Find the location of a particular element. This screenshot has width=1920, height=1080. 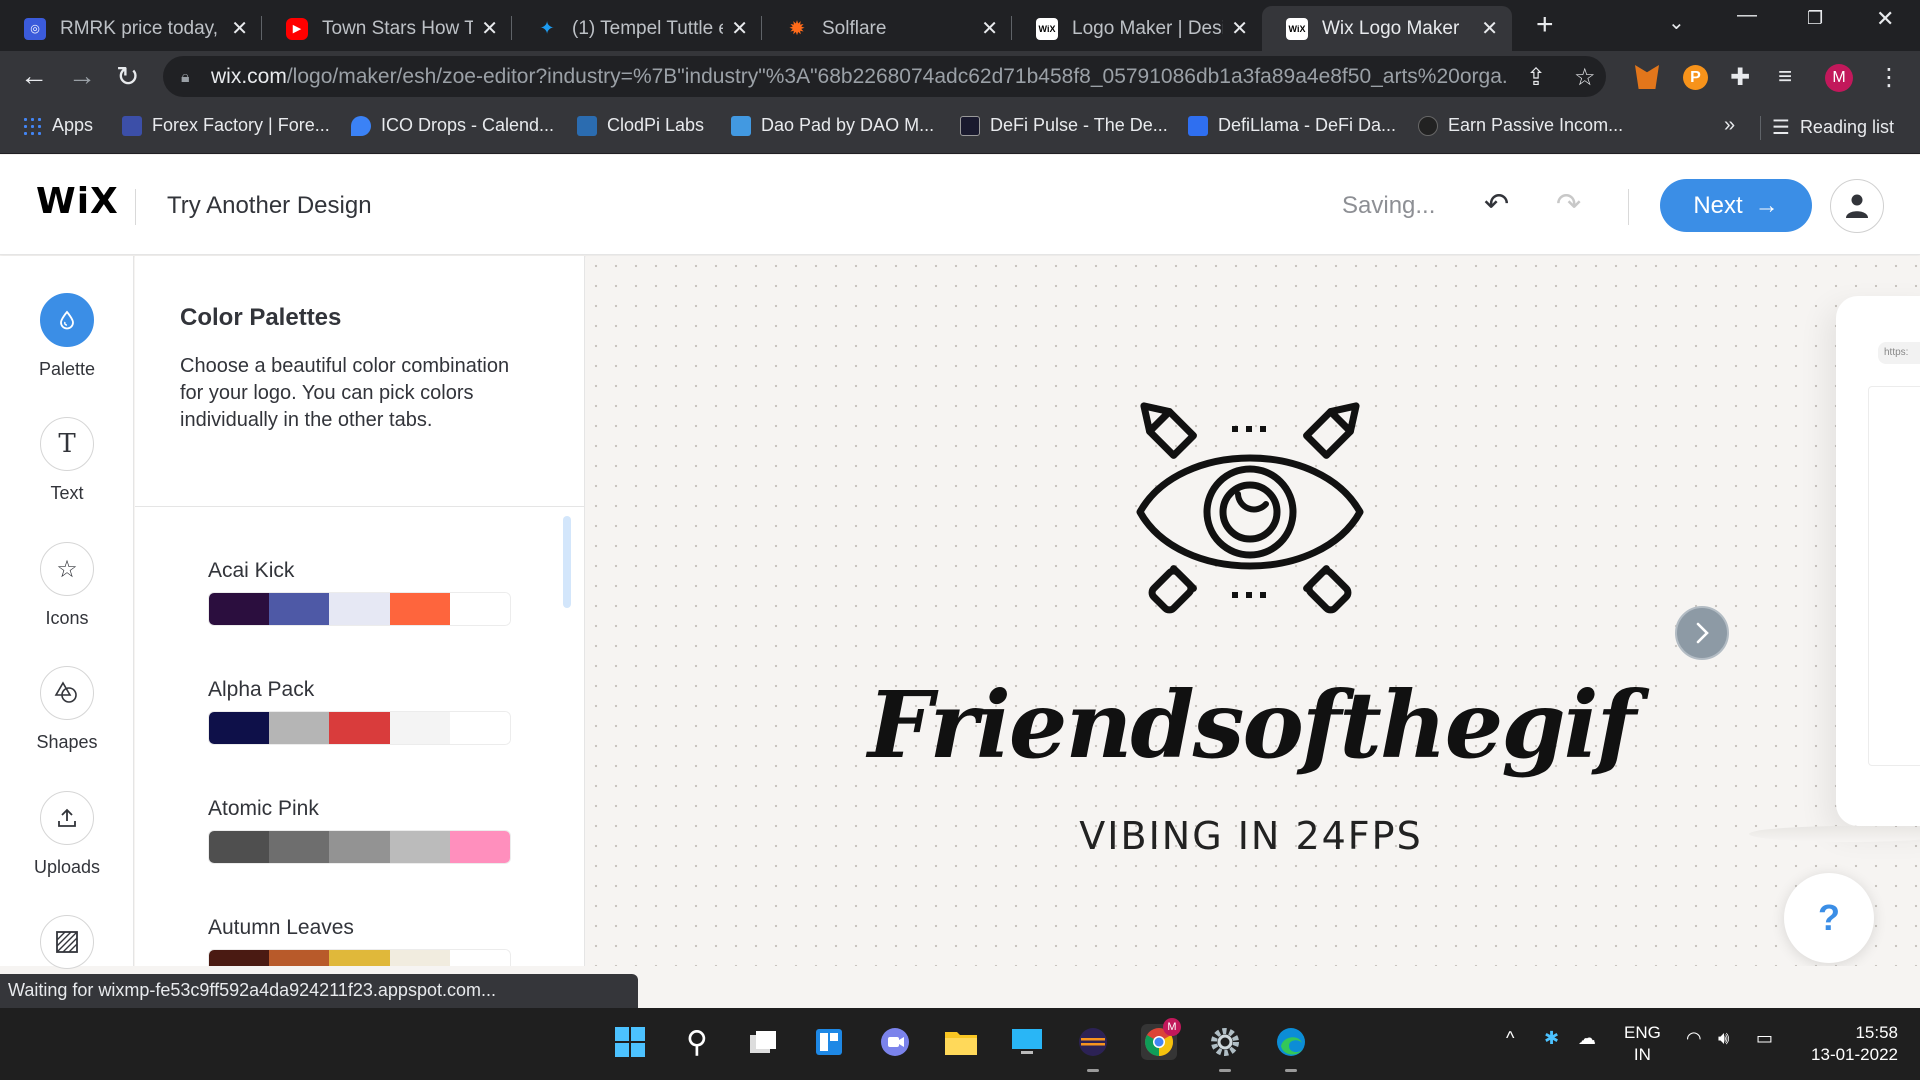

drop-icon is located at coordinates (67, 320).